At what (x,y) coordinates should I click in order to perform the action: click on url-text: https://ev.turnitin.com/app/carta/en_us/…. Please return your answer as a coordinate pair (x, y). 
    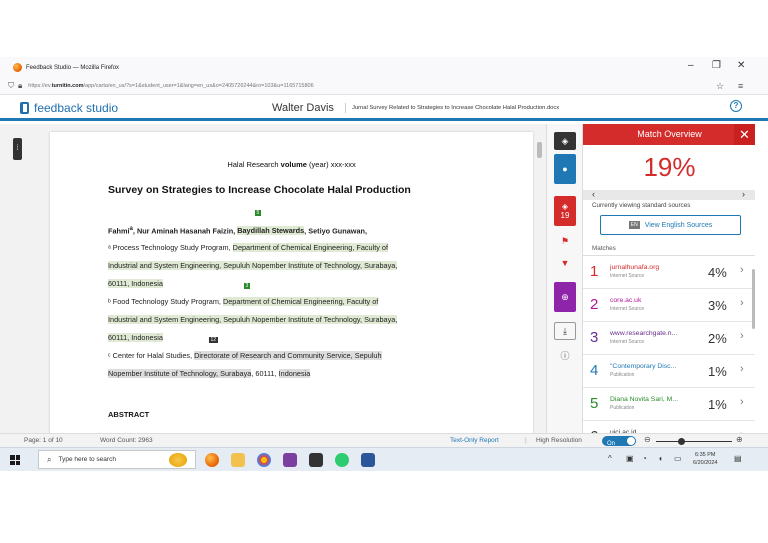
    Looking at the image, I should click on (170, 86).